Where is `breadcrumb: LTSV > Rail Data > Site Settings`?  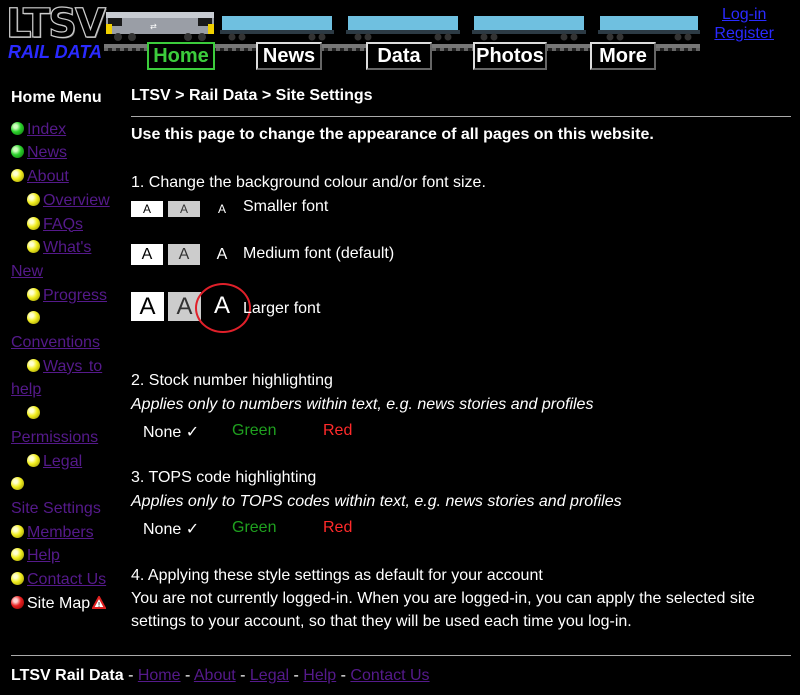
breadcrumb: LTSV > Rail Data > Site Settings is located at coordinates (252, 95).